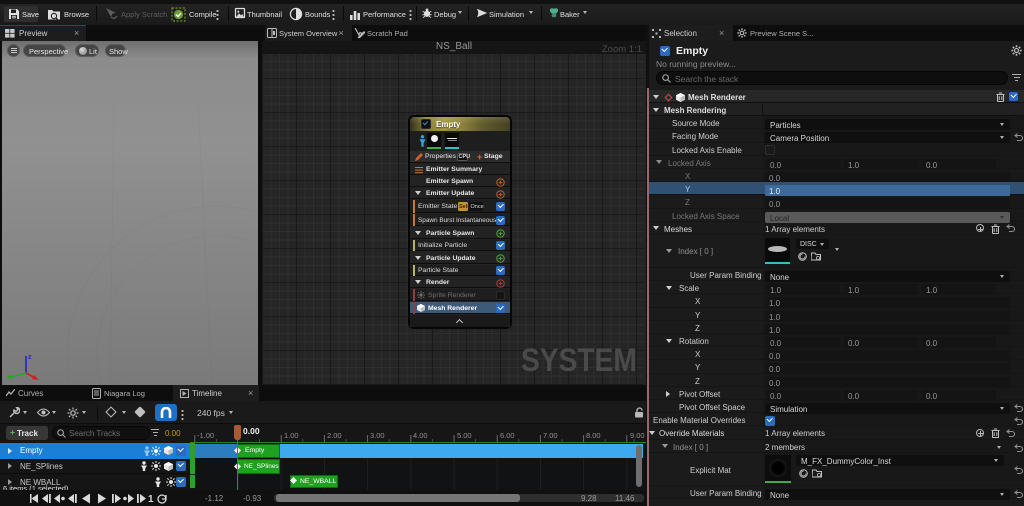 This screenshot has height=506, width=1024. Describe the element at coordinates (151, 499) in the screenshot. I see `svg-text: 1` at that location.